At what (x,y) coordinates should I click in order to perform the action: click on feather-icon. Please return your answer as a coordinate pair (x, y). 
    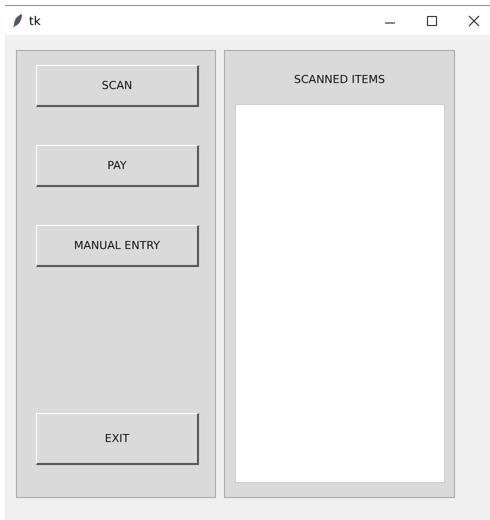
    Looking at the image, I should click on (18, 21).